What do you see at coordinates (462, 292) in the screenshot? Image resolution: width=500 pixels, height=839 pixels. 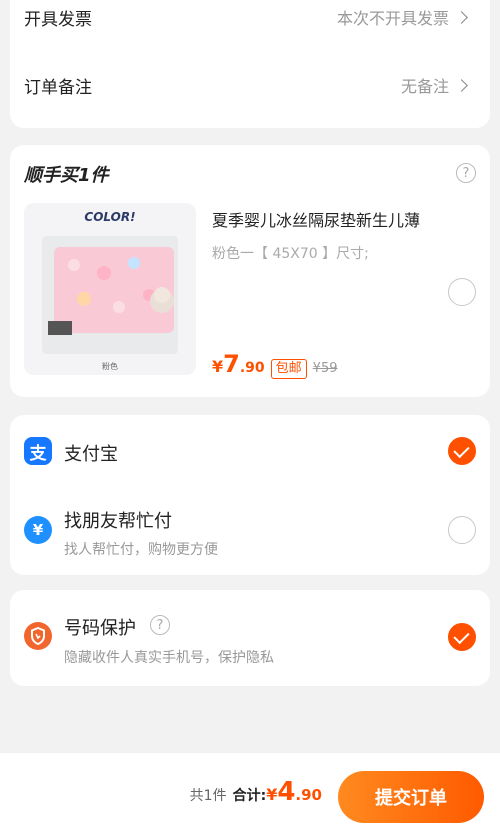 I see `addon-select-radio` at bounding box center [462, 292].